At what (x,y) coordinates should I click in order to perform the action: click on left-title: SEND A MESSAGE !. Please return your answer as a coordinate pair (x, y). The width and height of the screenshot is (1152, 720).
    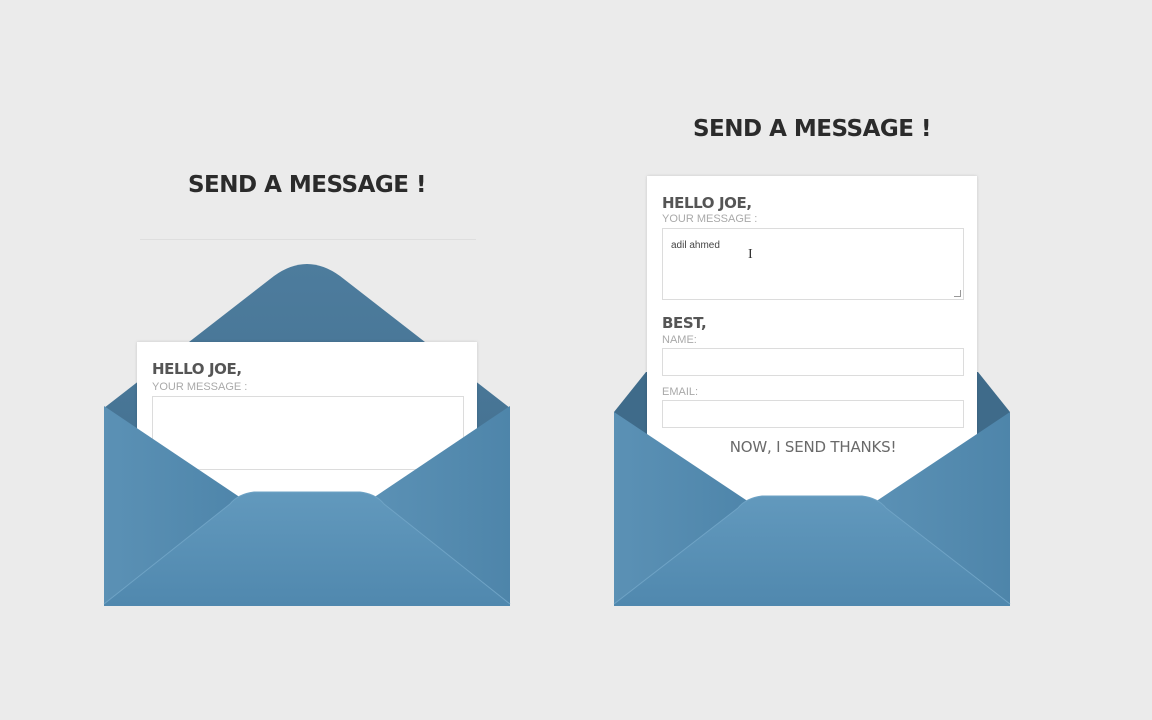
    Looking at the image, I should click on (307, 185).